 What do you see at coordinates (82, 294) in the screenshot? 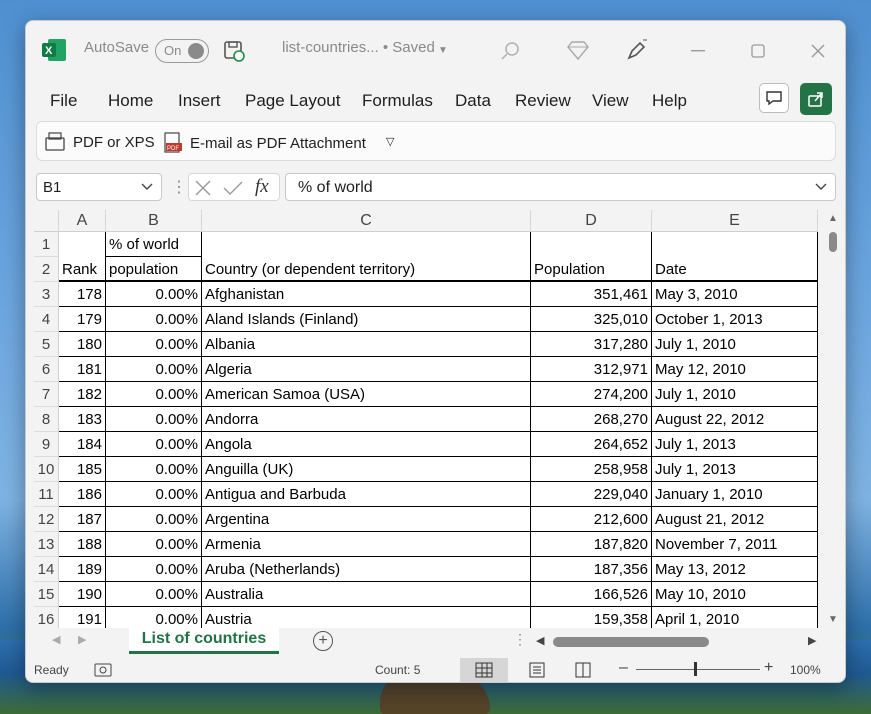
I see `cell-a3: 178` at bounding box center [82, 294].